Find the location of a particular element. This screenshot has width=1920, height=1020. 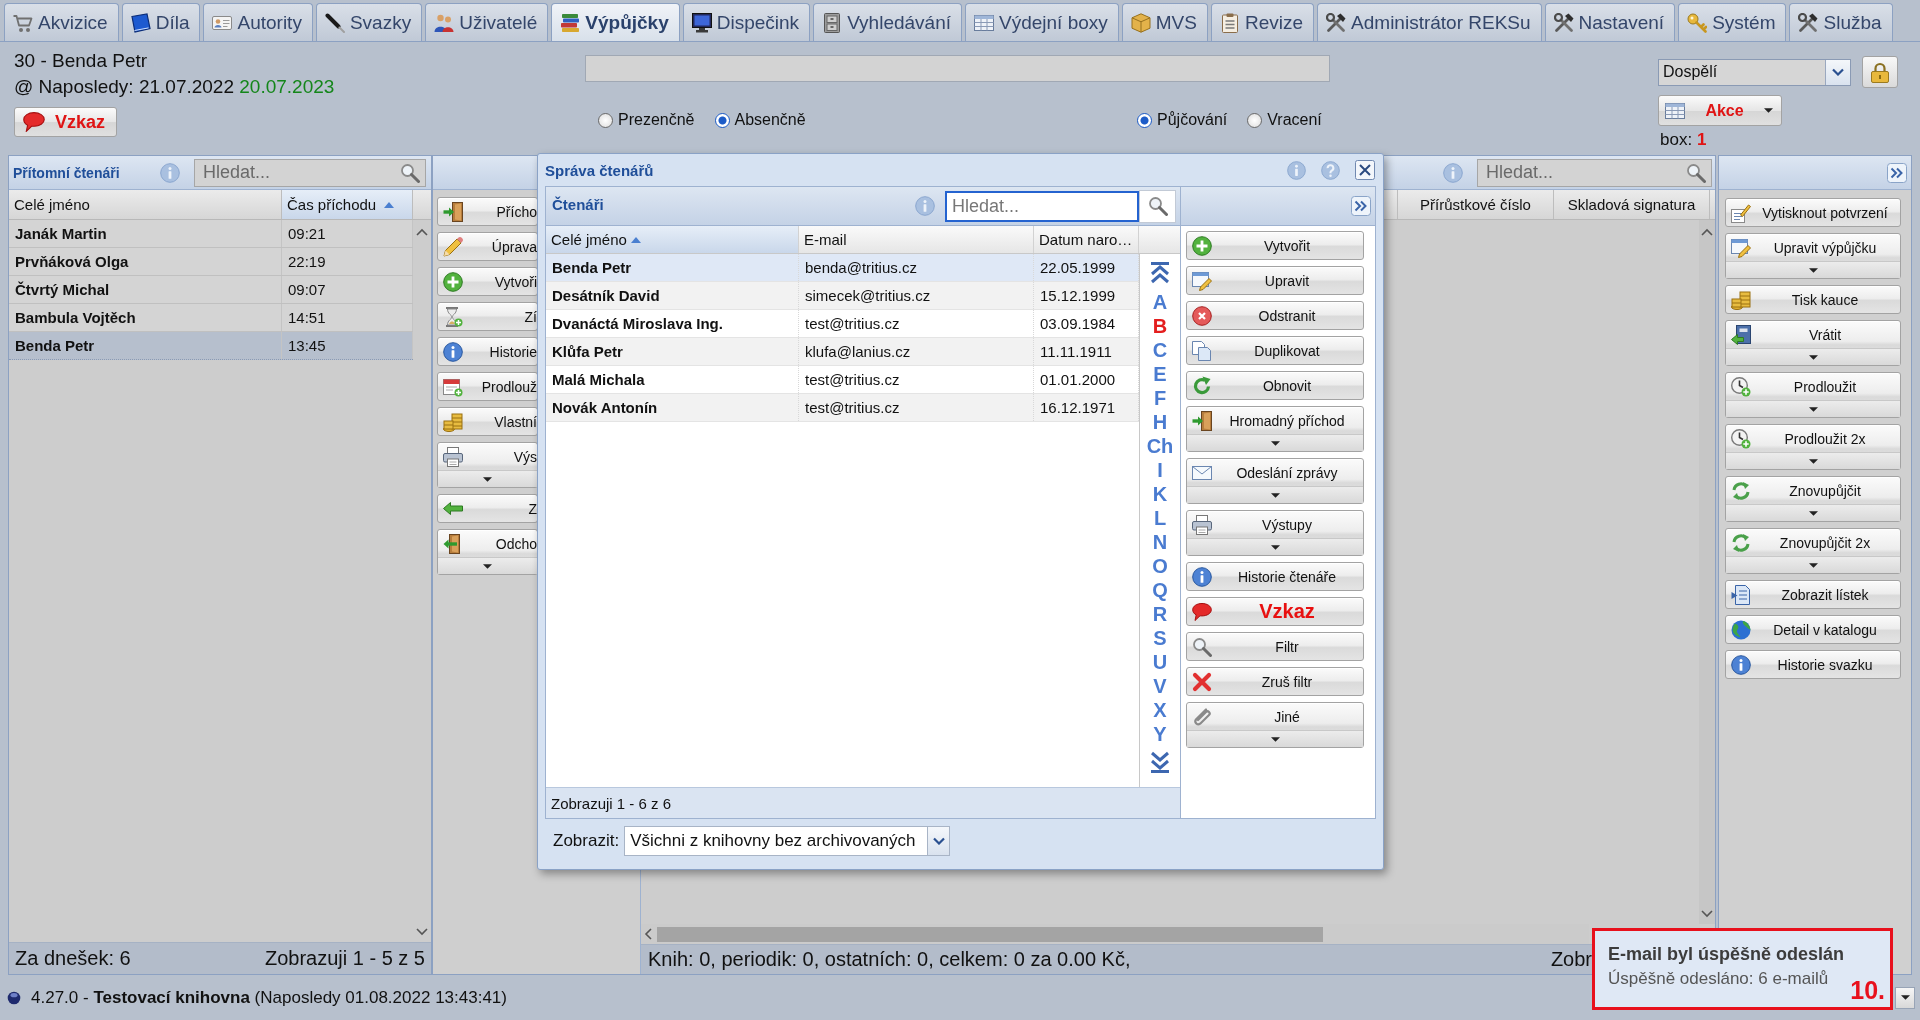

tab: Revize is located at coordinates (1263, 22).